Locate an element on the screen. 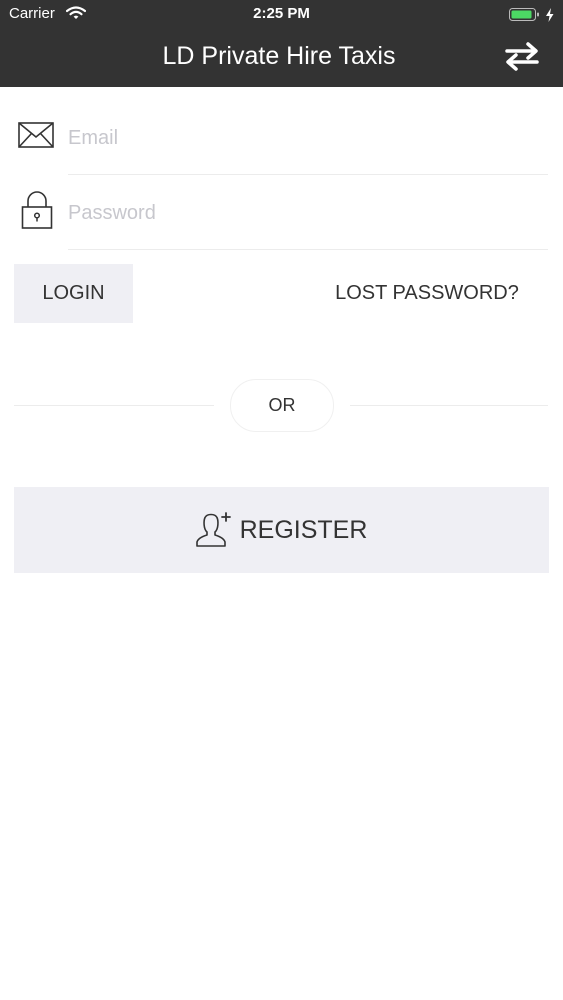 This screenshot has height=1000, width=563. add-user-icon is located at coordinates (213, 529).